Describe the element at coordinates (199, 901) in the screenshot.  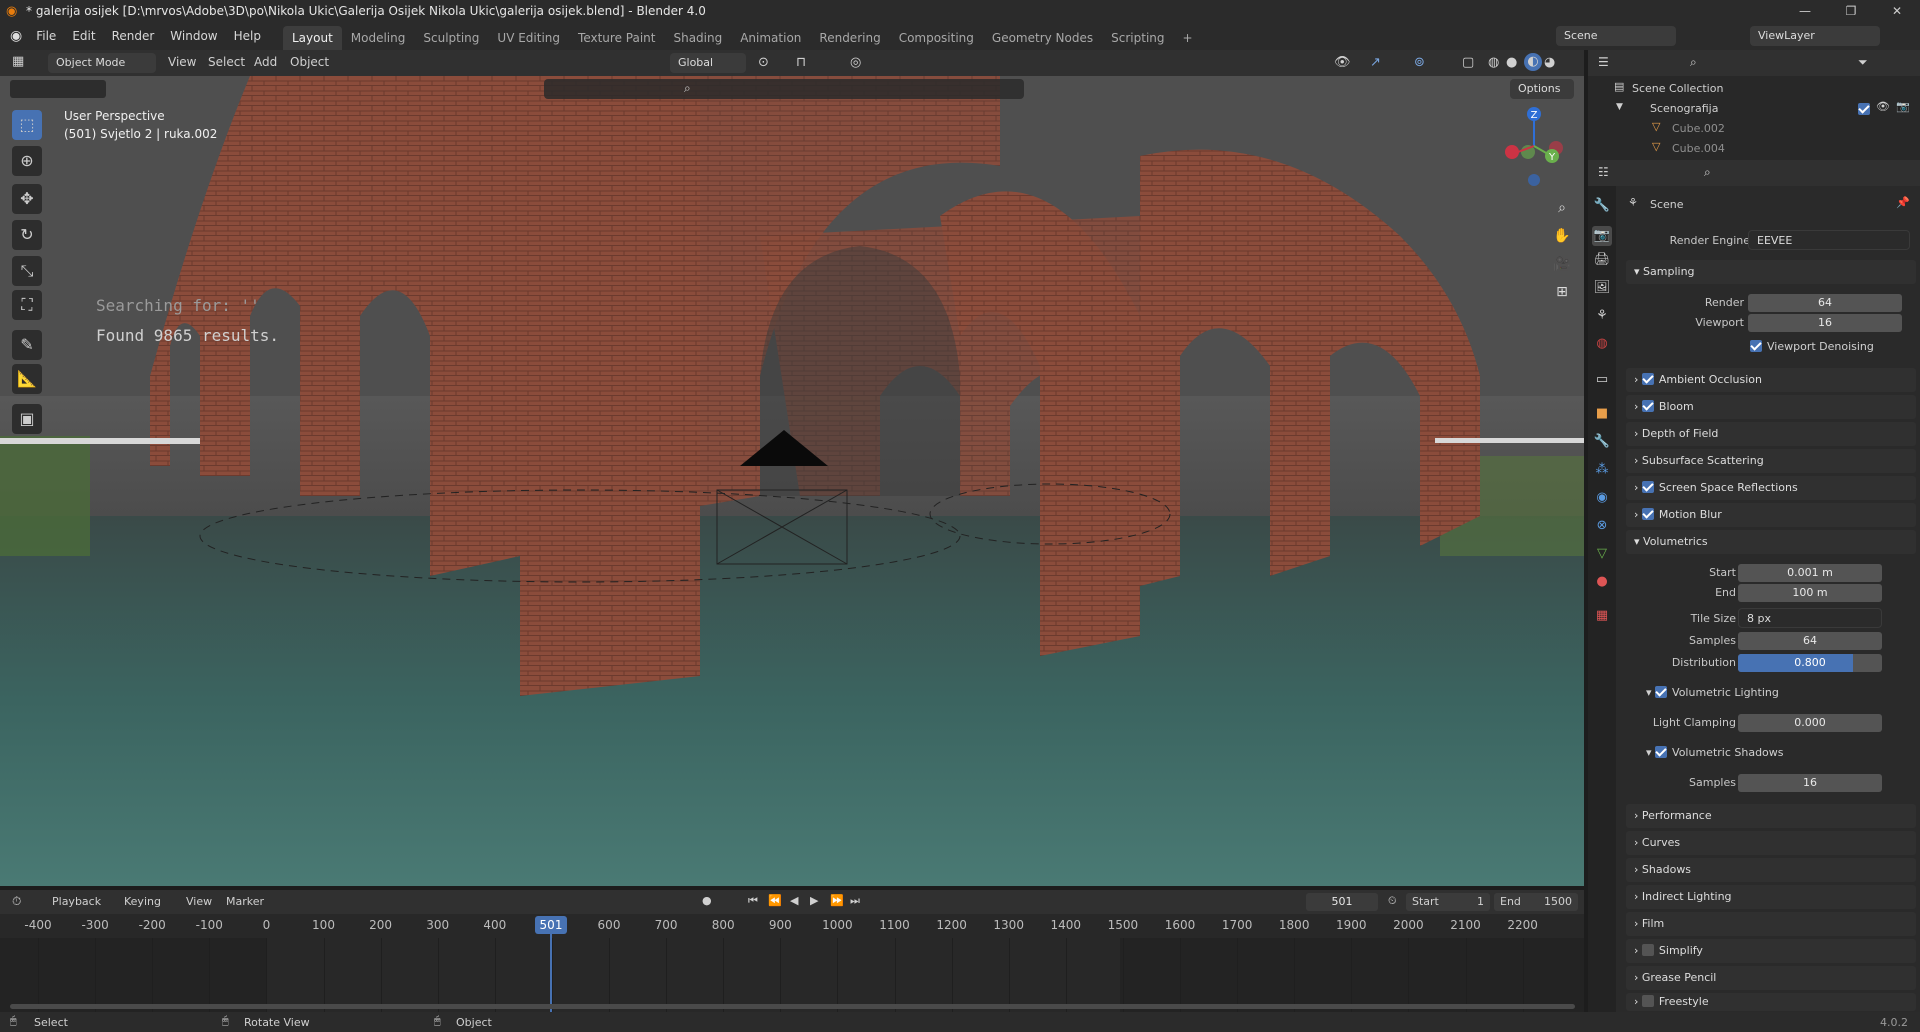
I see `menu-timeline-view: View` at that location.